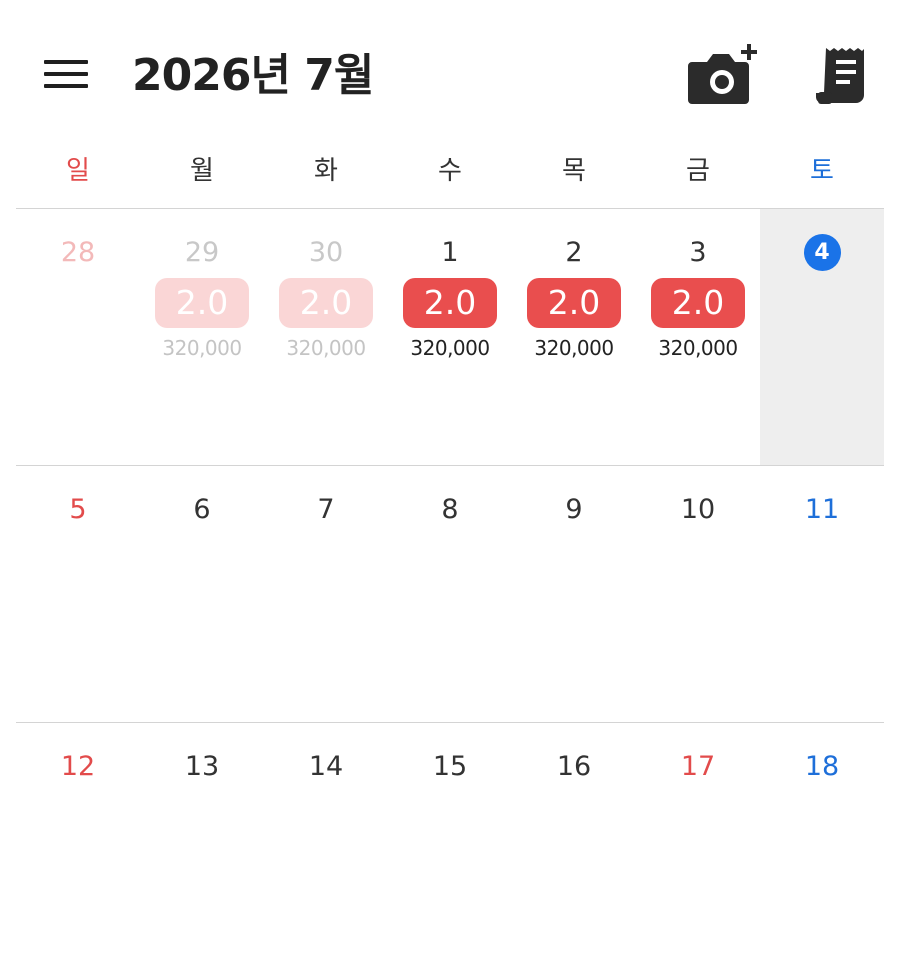 This screenshot has width=900, height=979. What do you see at coordinates (822, 337) in the screenshot?
I see `calendar-day-cell: 4` at bounding box center [822, 337].